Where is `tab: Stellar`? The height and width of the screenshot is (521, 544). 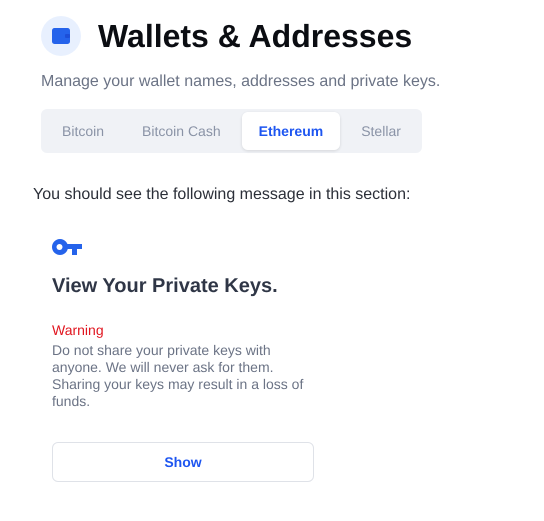
tab: Stellar is located at coordinates (381, 131).